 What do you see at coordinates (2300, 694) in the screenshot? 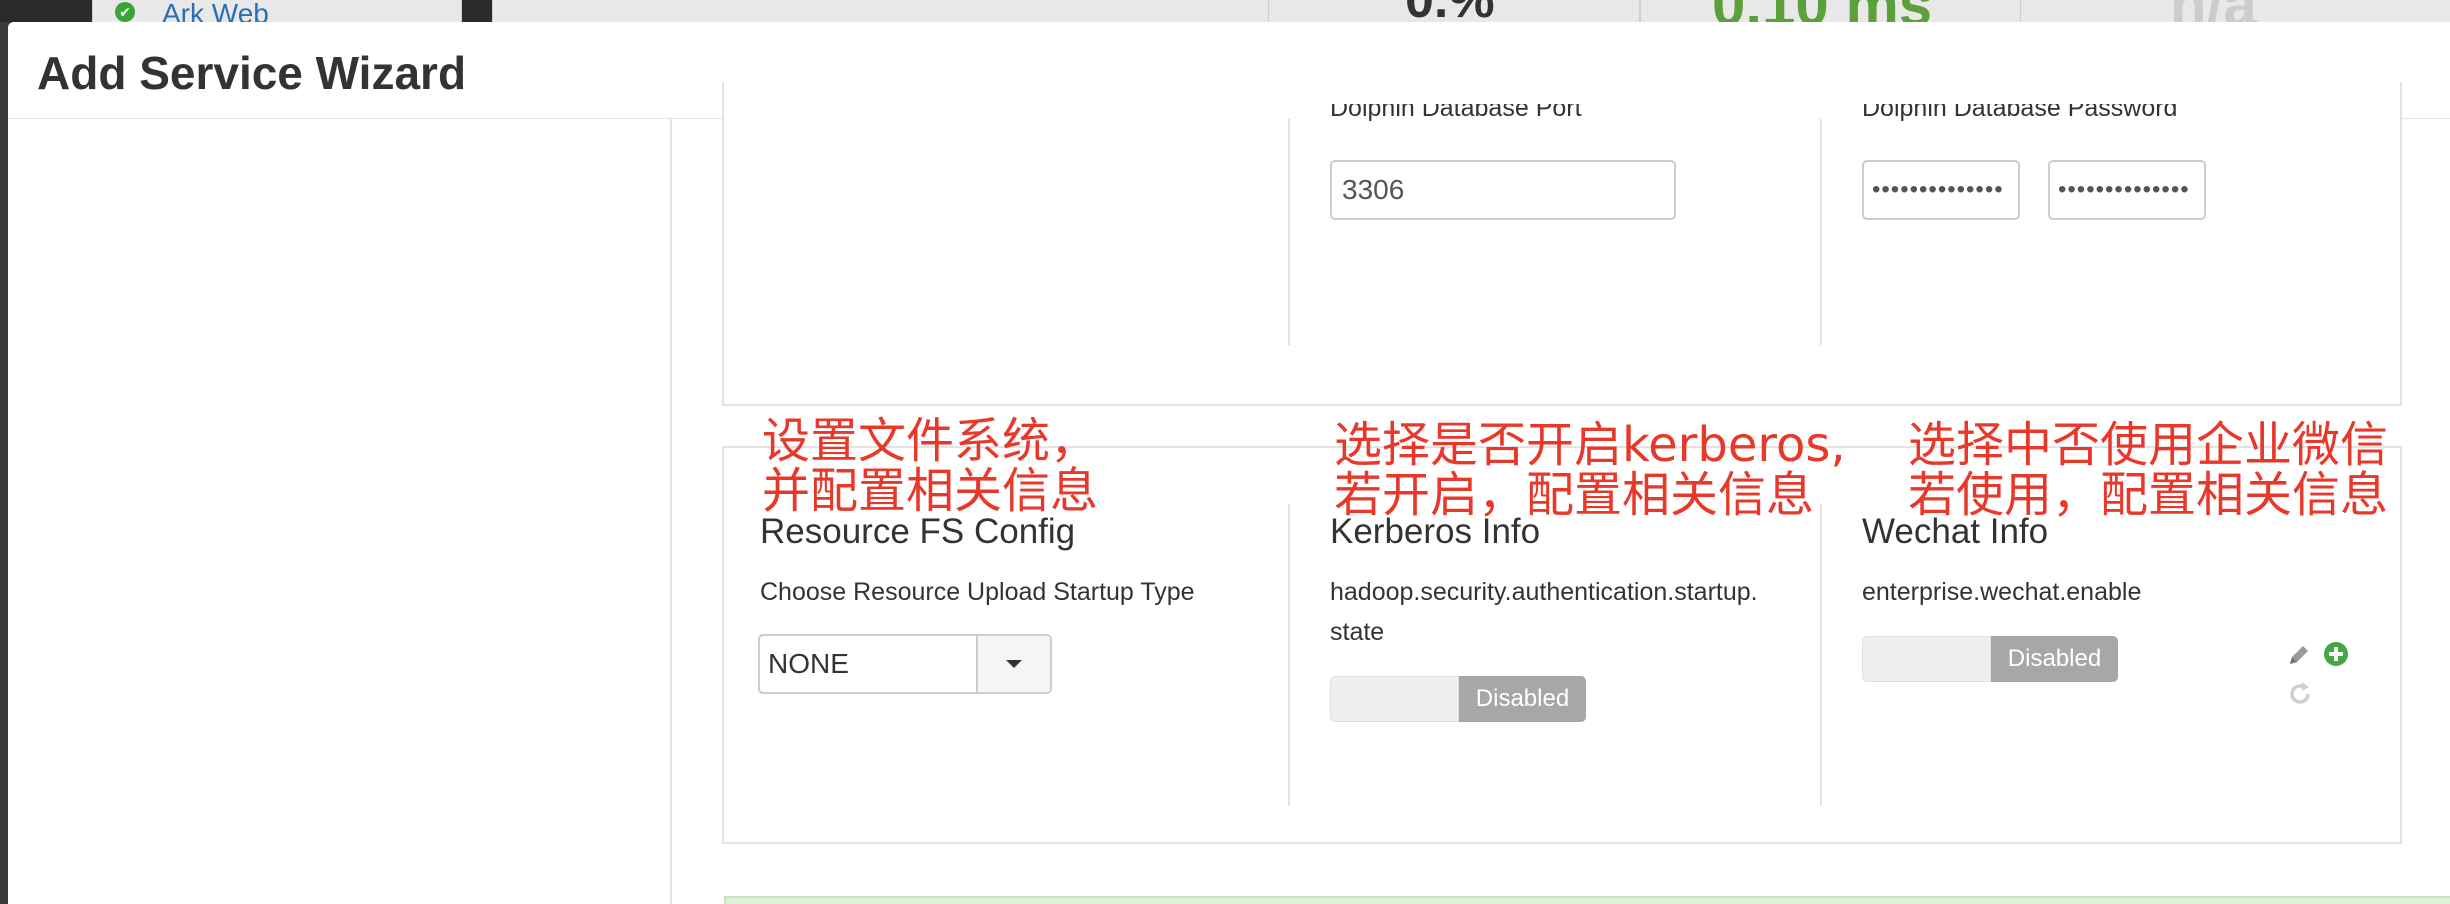
I see `refresh-icon` at bounding box center [2300, 694].